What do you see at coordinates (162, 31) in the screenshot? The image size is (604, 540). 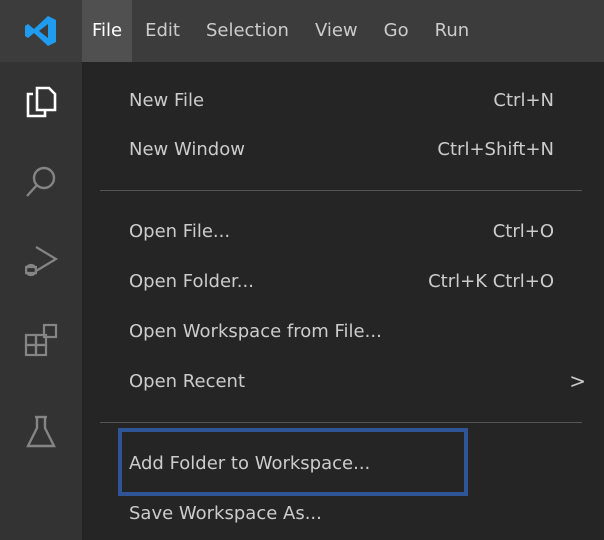 I see `menu-edit: Edit` at bounding box center [162, 31].